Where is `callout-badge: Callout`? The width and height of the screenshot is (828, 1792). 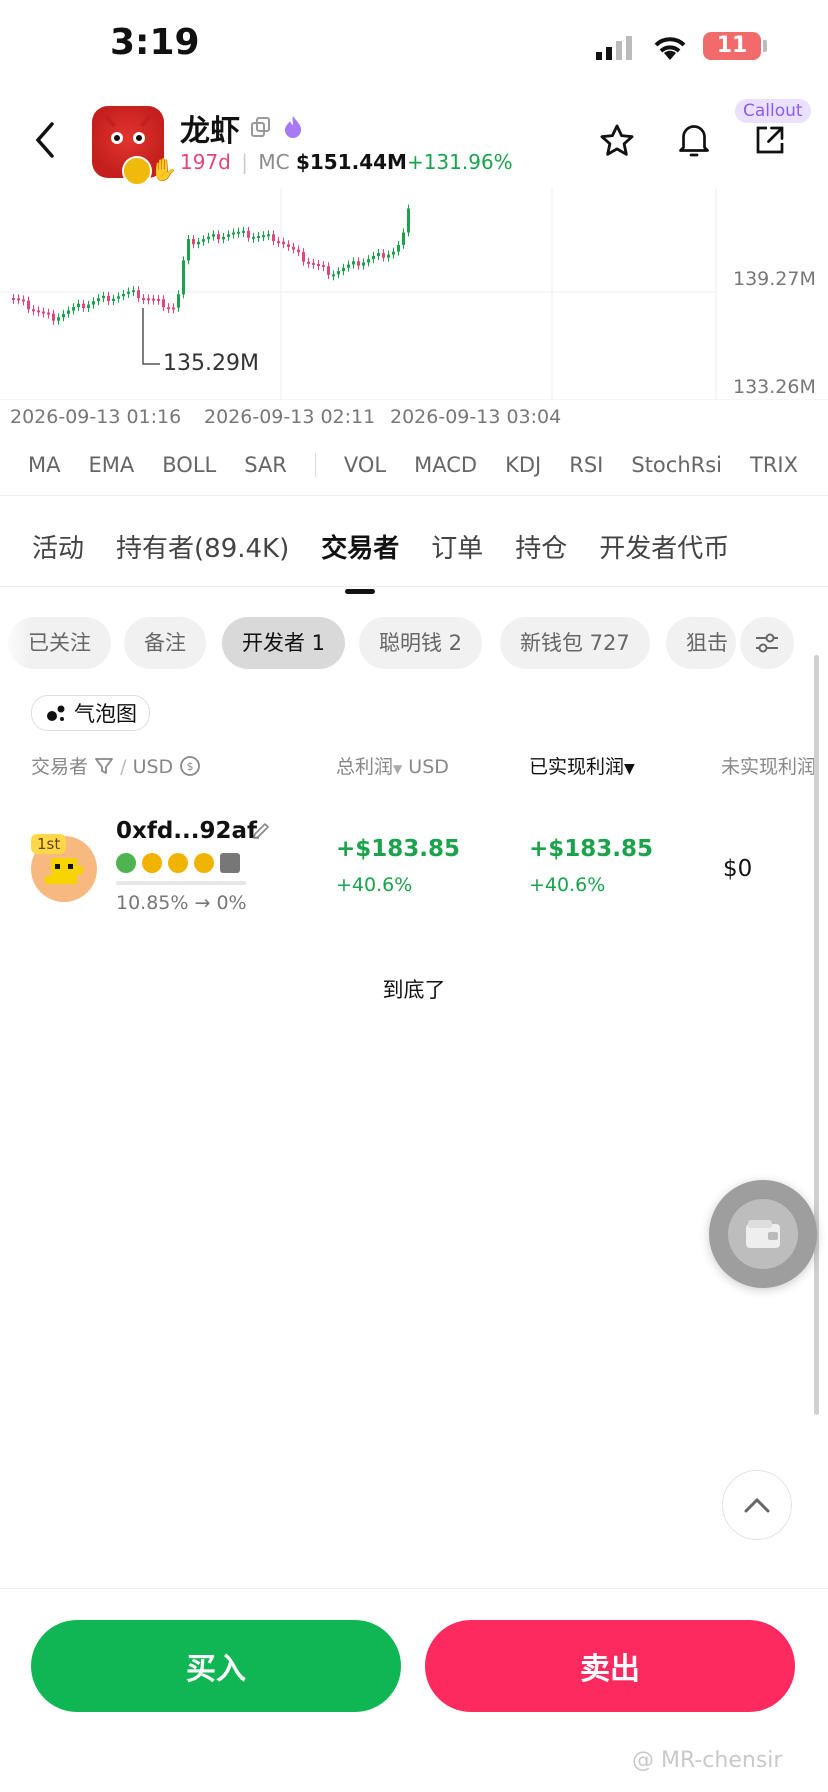 callout-badge: Callout is located at coordinates (773, 111).